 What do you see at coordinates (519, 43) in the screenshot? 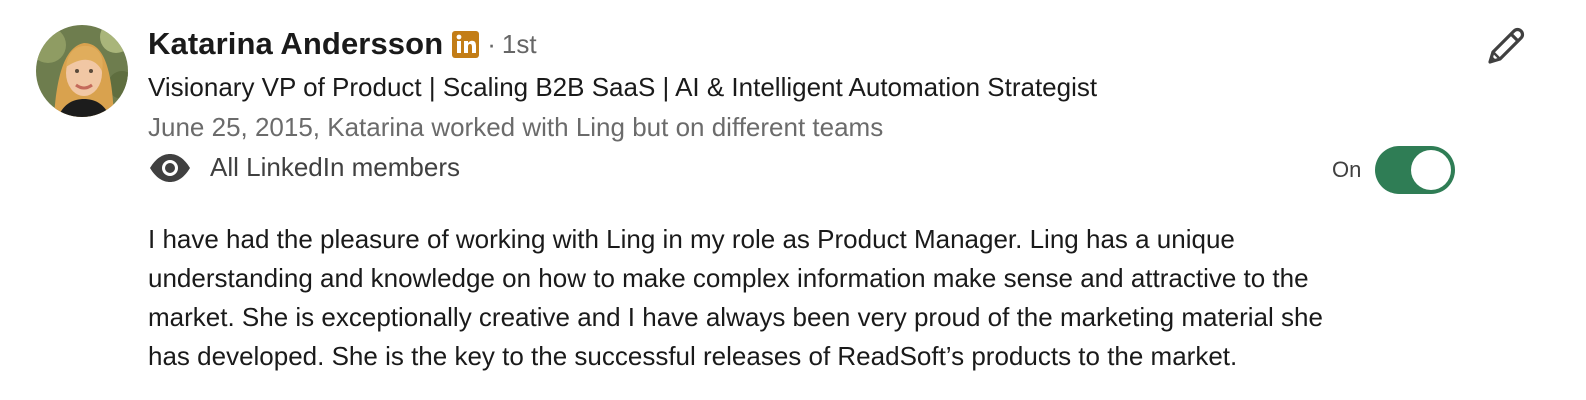
I see `degree-label: 1st` at bounding box center [519, 43].